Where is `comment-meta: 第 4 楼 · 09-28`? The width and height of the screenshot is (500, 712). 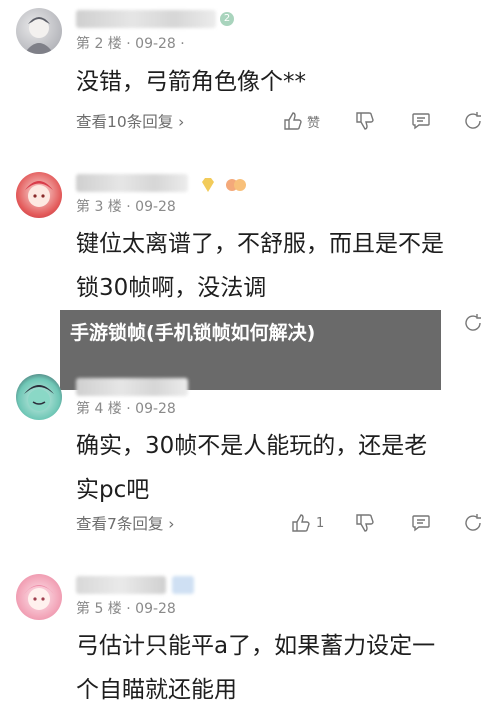
comment-meta: 第 4 楼 · 09-28 is located at coordinates (126, 409).